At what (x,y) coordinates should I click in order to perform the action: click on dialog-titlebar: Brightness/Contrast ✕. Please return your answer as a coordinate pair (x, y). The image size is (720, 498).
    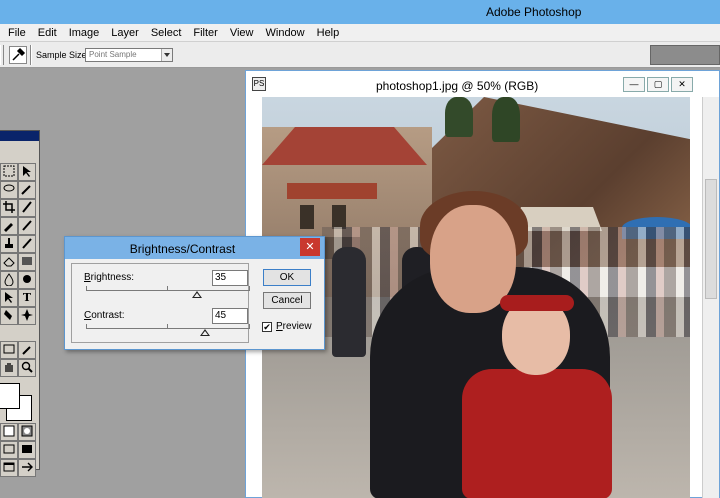
    Looking at the image, I should click on (194, 248).